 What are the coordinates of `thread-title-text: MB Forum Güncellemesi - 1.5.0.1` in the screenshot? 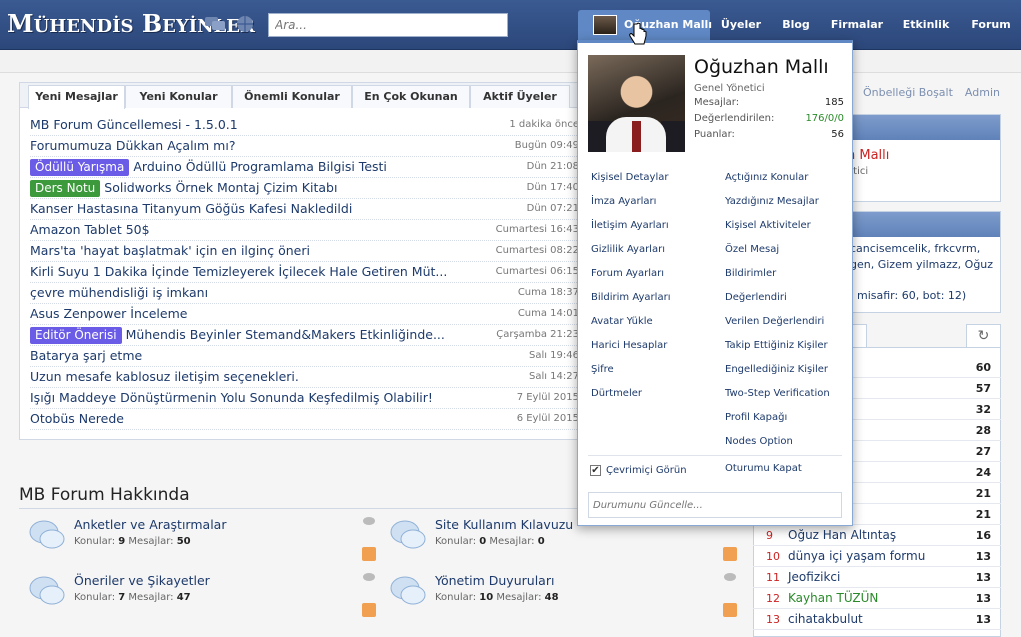 It's located at (134, 124).